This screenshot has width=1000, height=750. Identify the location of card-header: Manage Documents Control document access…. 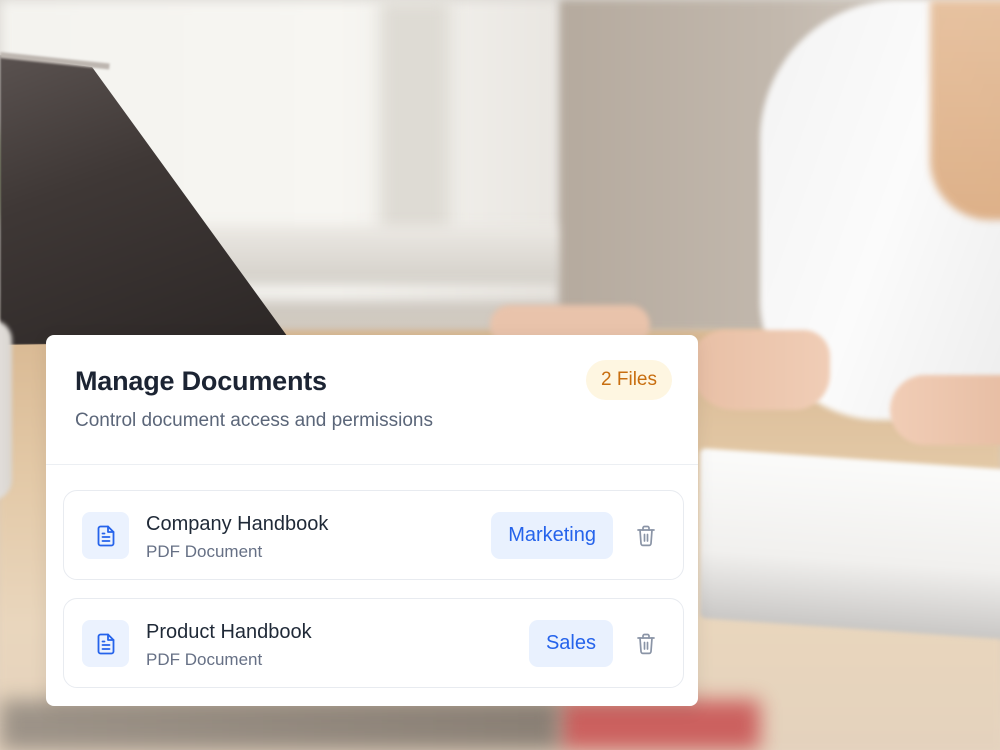
(372, 400).